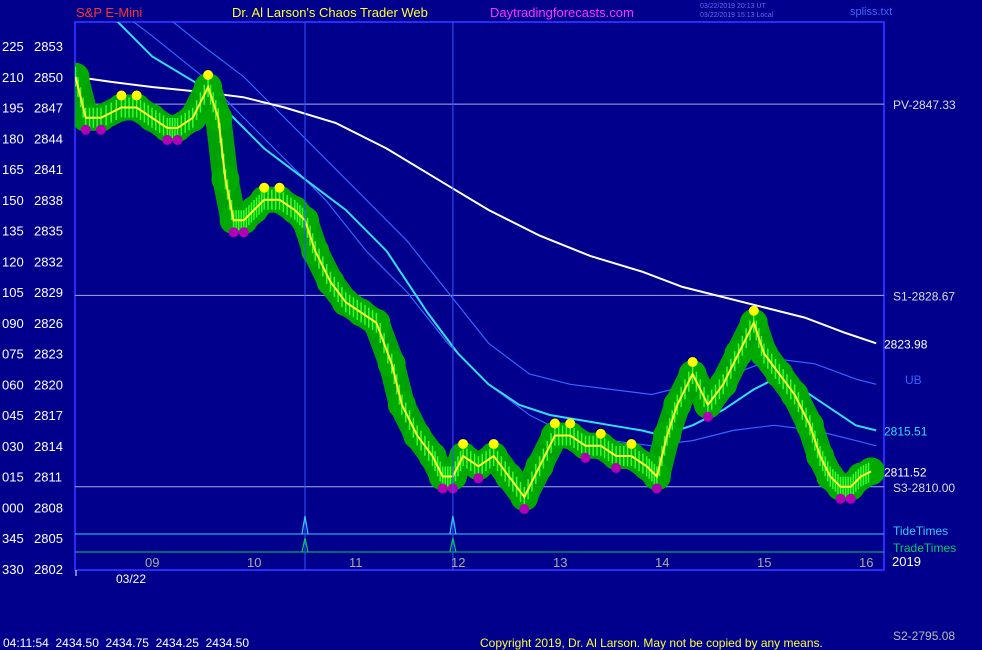 This screenshot has height=650, width=982. I want to click on y-price-label: 2835, so click(48, 231).